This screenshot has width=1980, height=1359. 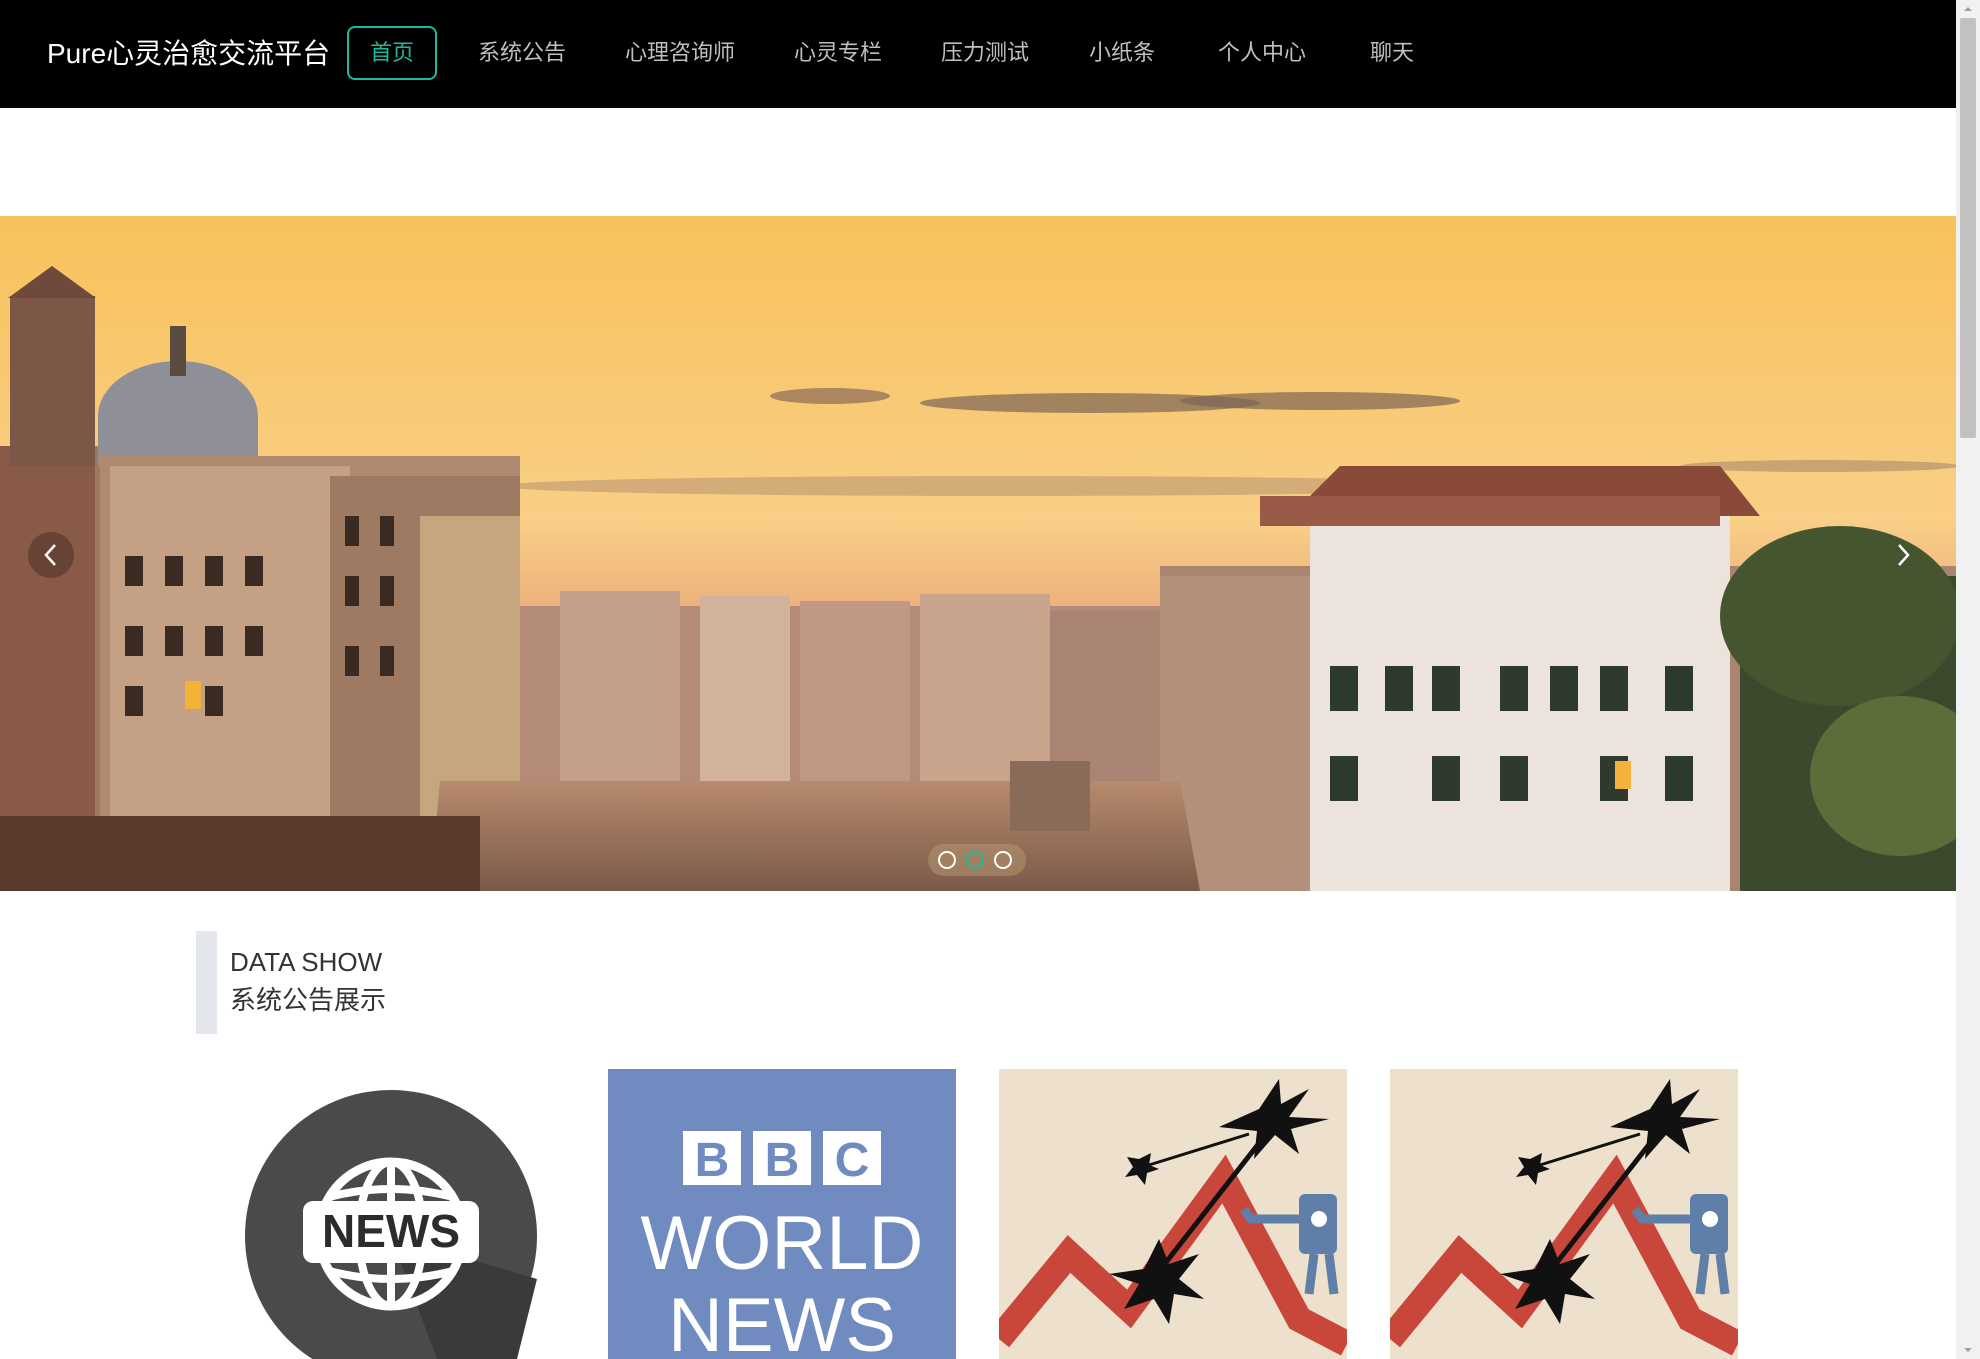 I want to click on section-title-en: DATA SHOW, so click(x=306, y=962).